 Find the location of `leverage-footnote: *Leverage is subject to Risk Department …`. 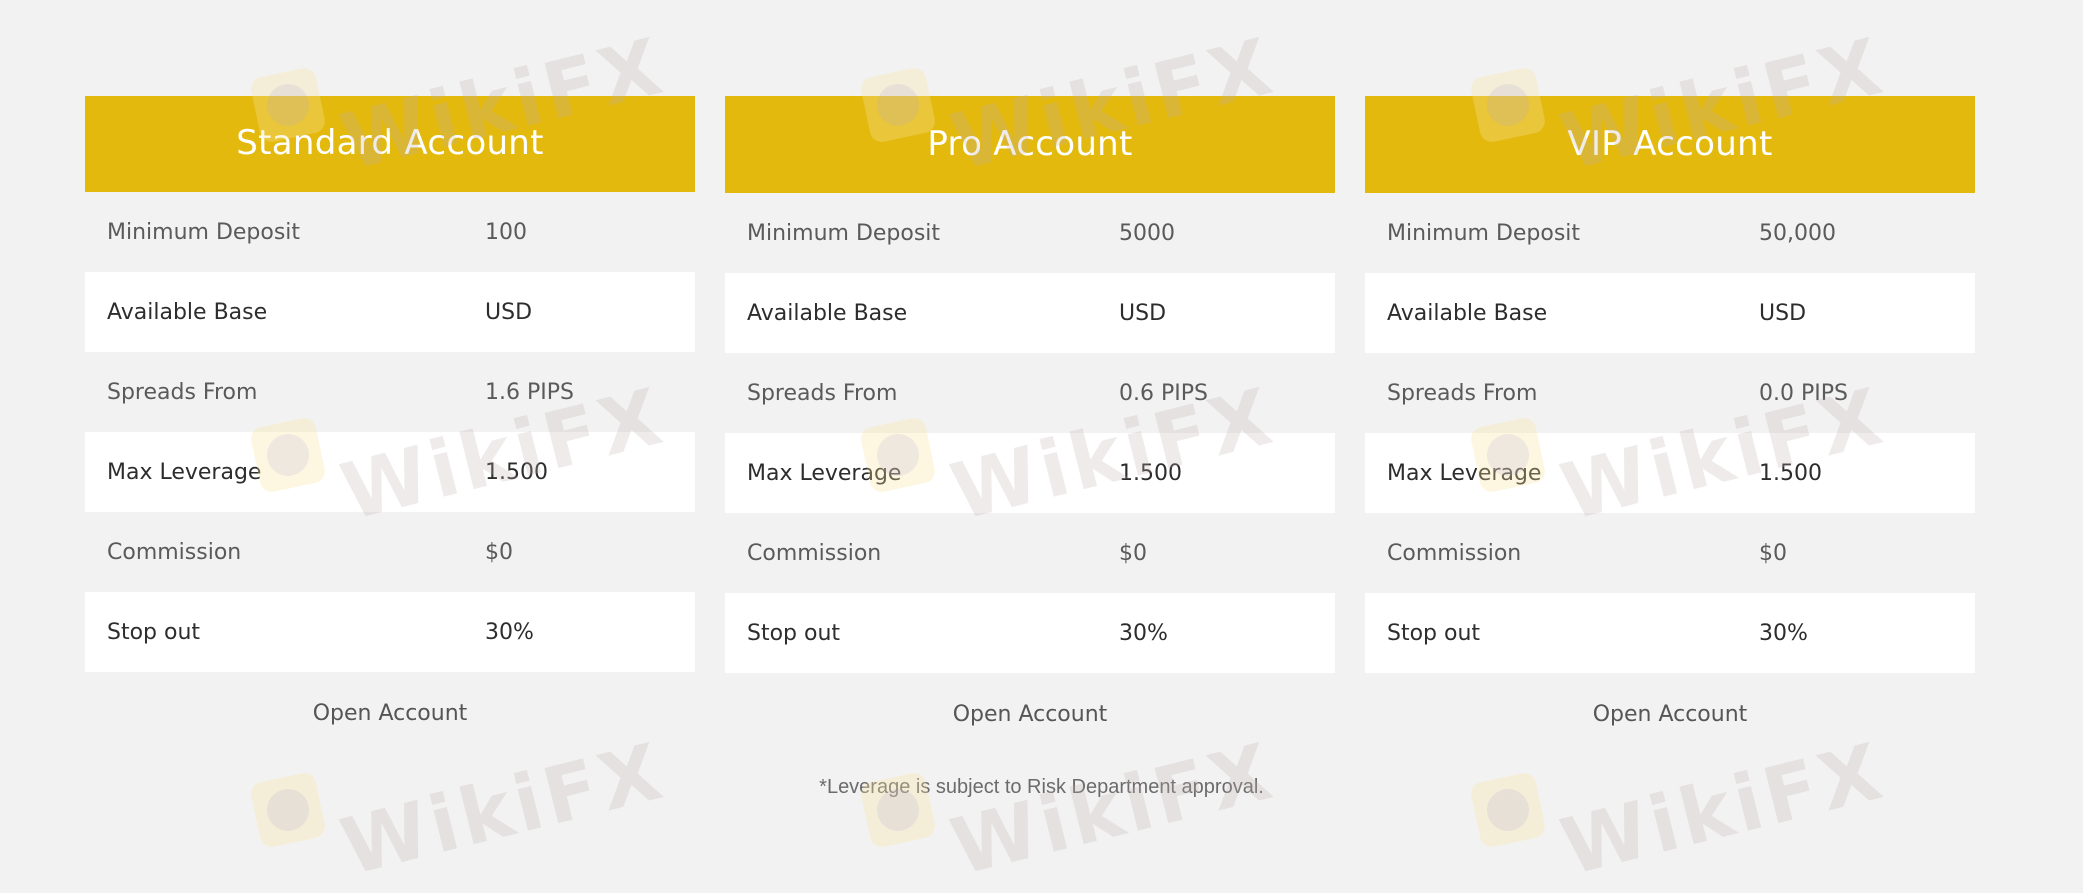

leverage-footnote: *Leverage is subject to Risk Department … is located at coordinates (1041, 787).